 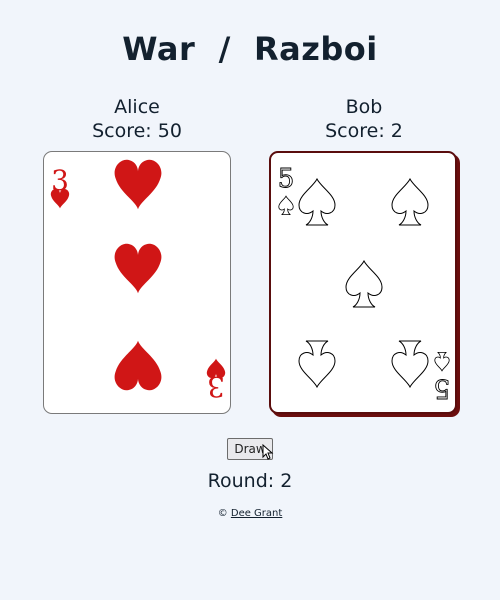 What do you see at coordinates (137, 131) in the screenshot?
I see `player-score: Score: 50` at bounding box center [137, 131].